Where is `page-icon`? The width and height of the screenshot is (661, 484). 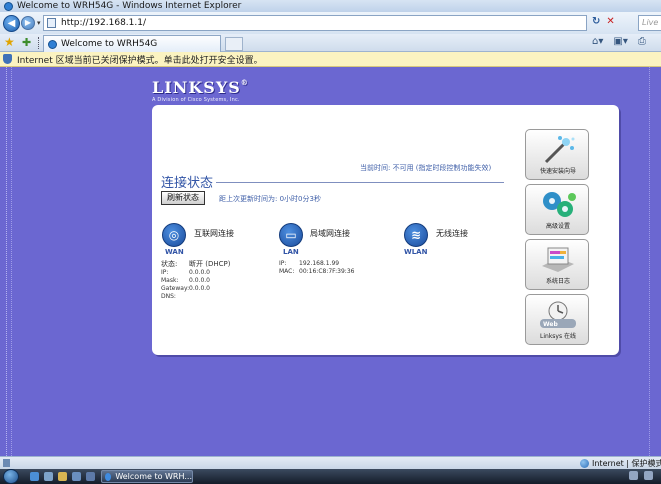
page-icon is located at coordinates (51, 23).